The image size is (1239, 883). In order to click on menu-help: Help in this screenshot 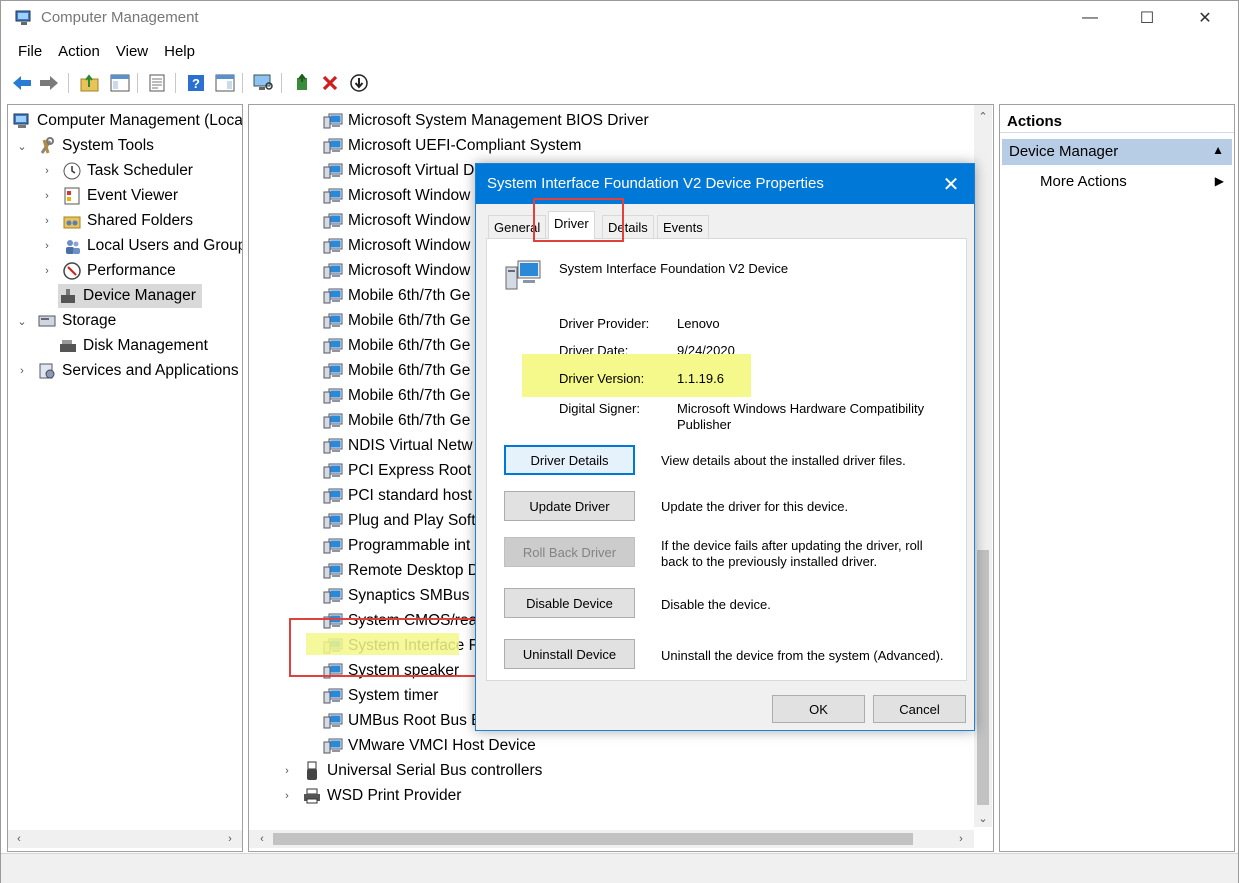, I will do `click(179, 53)`.